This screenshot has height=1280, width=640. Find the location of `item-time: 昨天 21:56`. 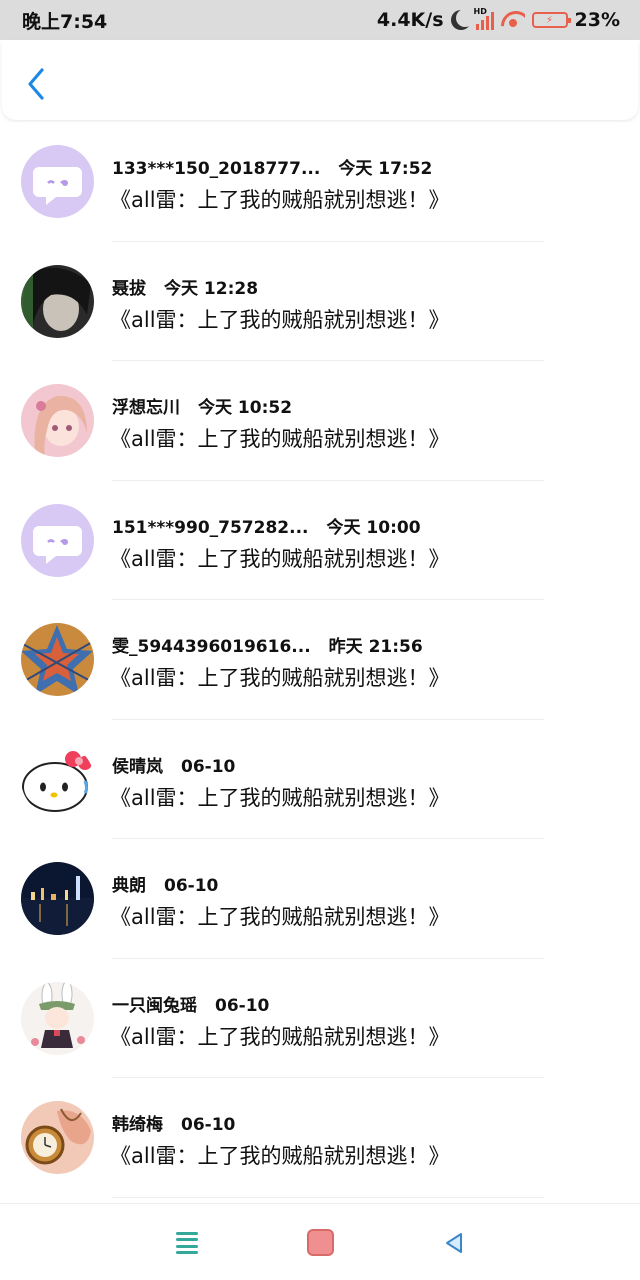

item-time: 昨天 21:56 is located at coordinates (375, 647).